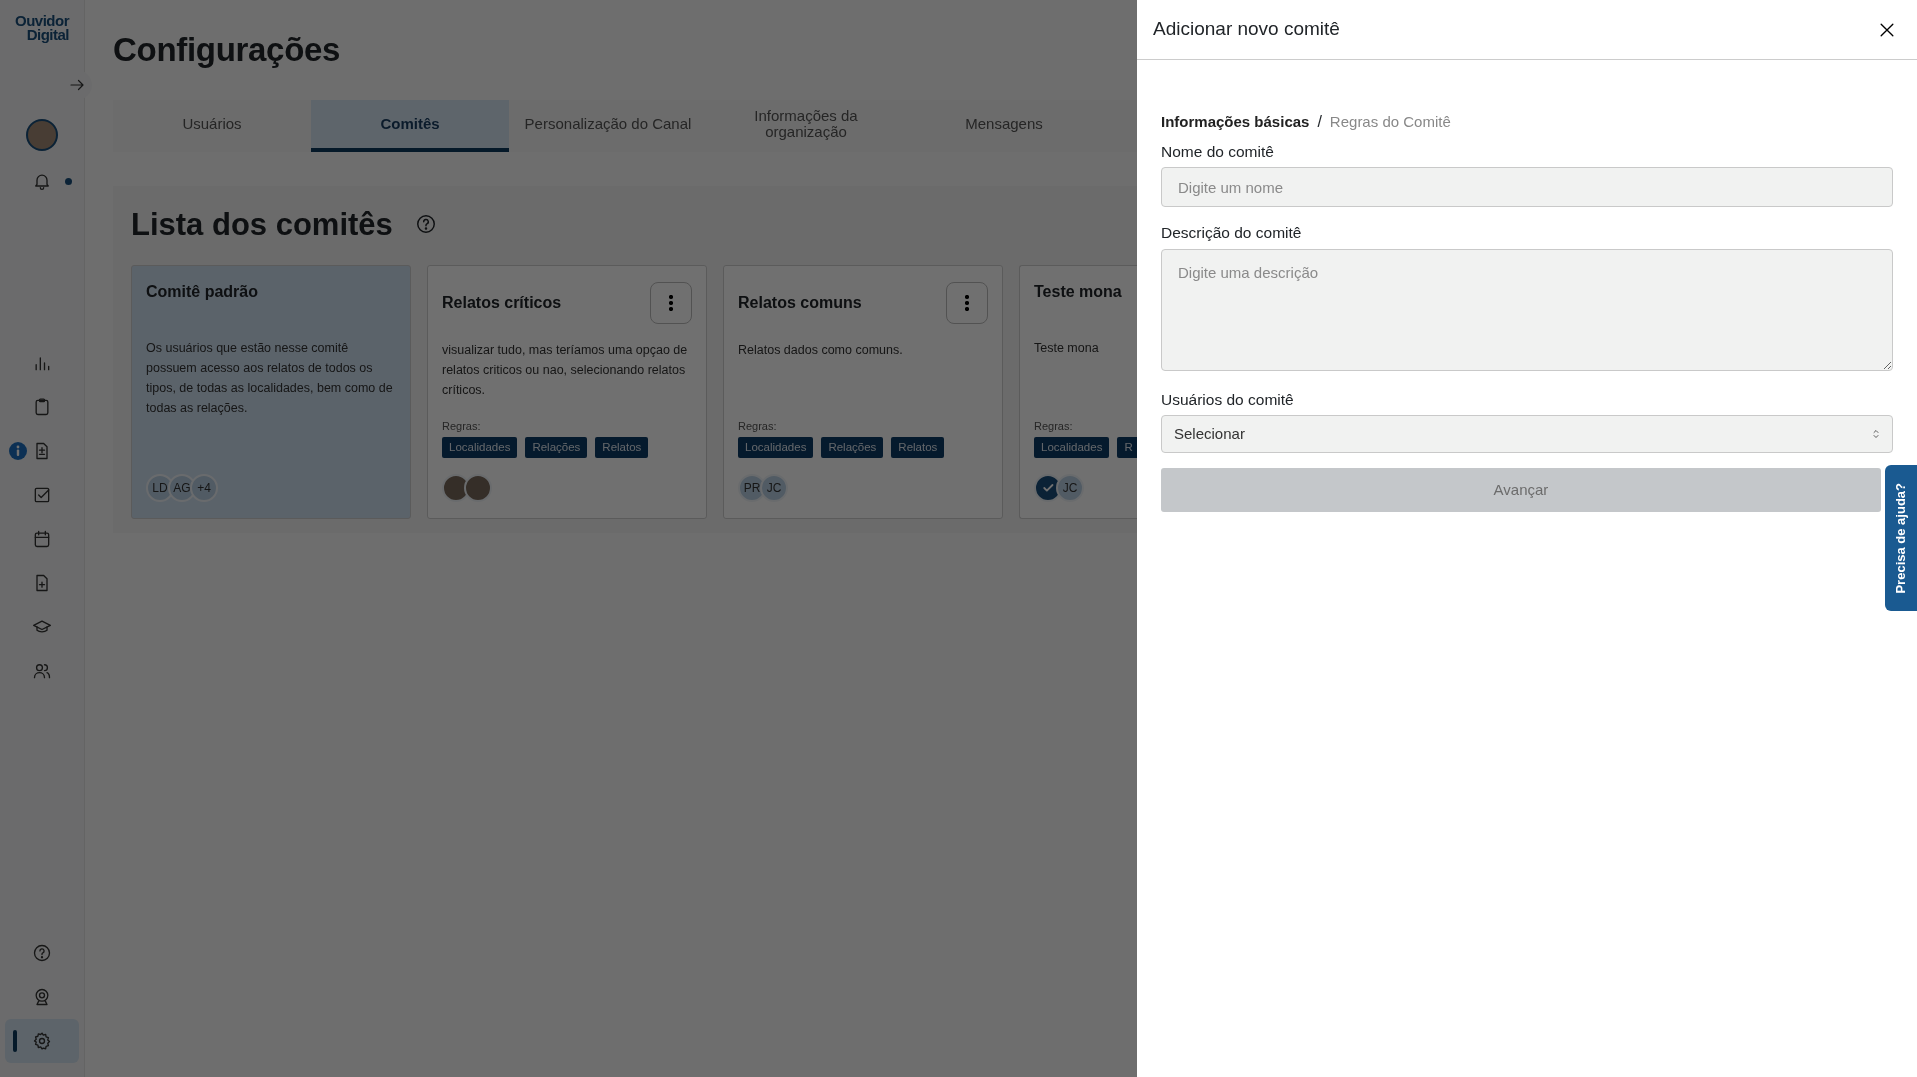  I want to click on logo: Ouvidor Digital, so click(42, 28).